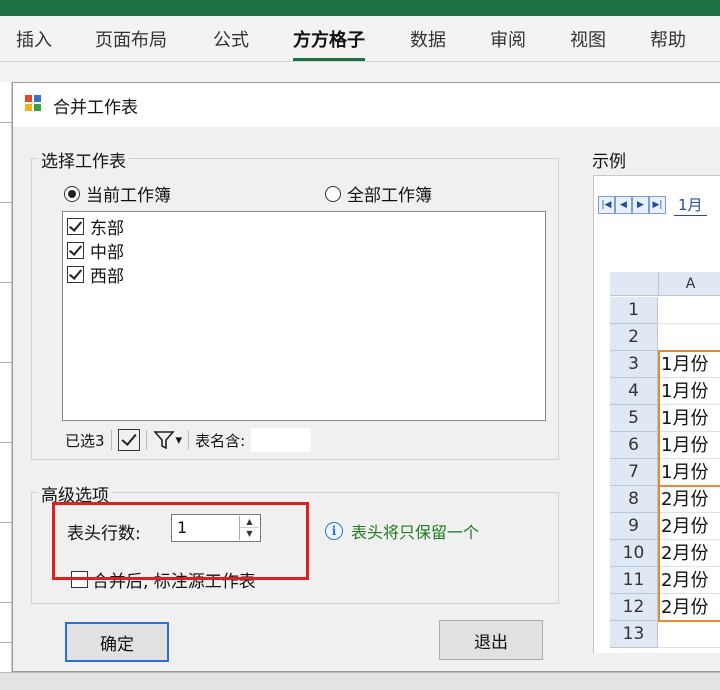  I want to click on sheet-item-central: 中部, so click(95, 250).